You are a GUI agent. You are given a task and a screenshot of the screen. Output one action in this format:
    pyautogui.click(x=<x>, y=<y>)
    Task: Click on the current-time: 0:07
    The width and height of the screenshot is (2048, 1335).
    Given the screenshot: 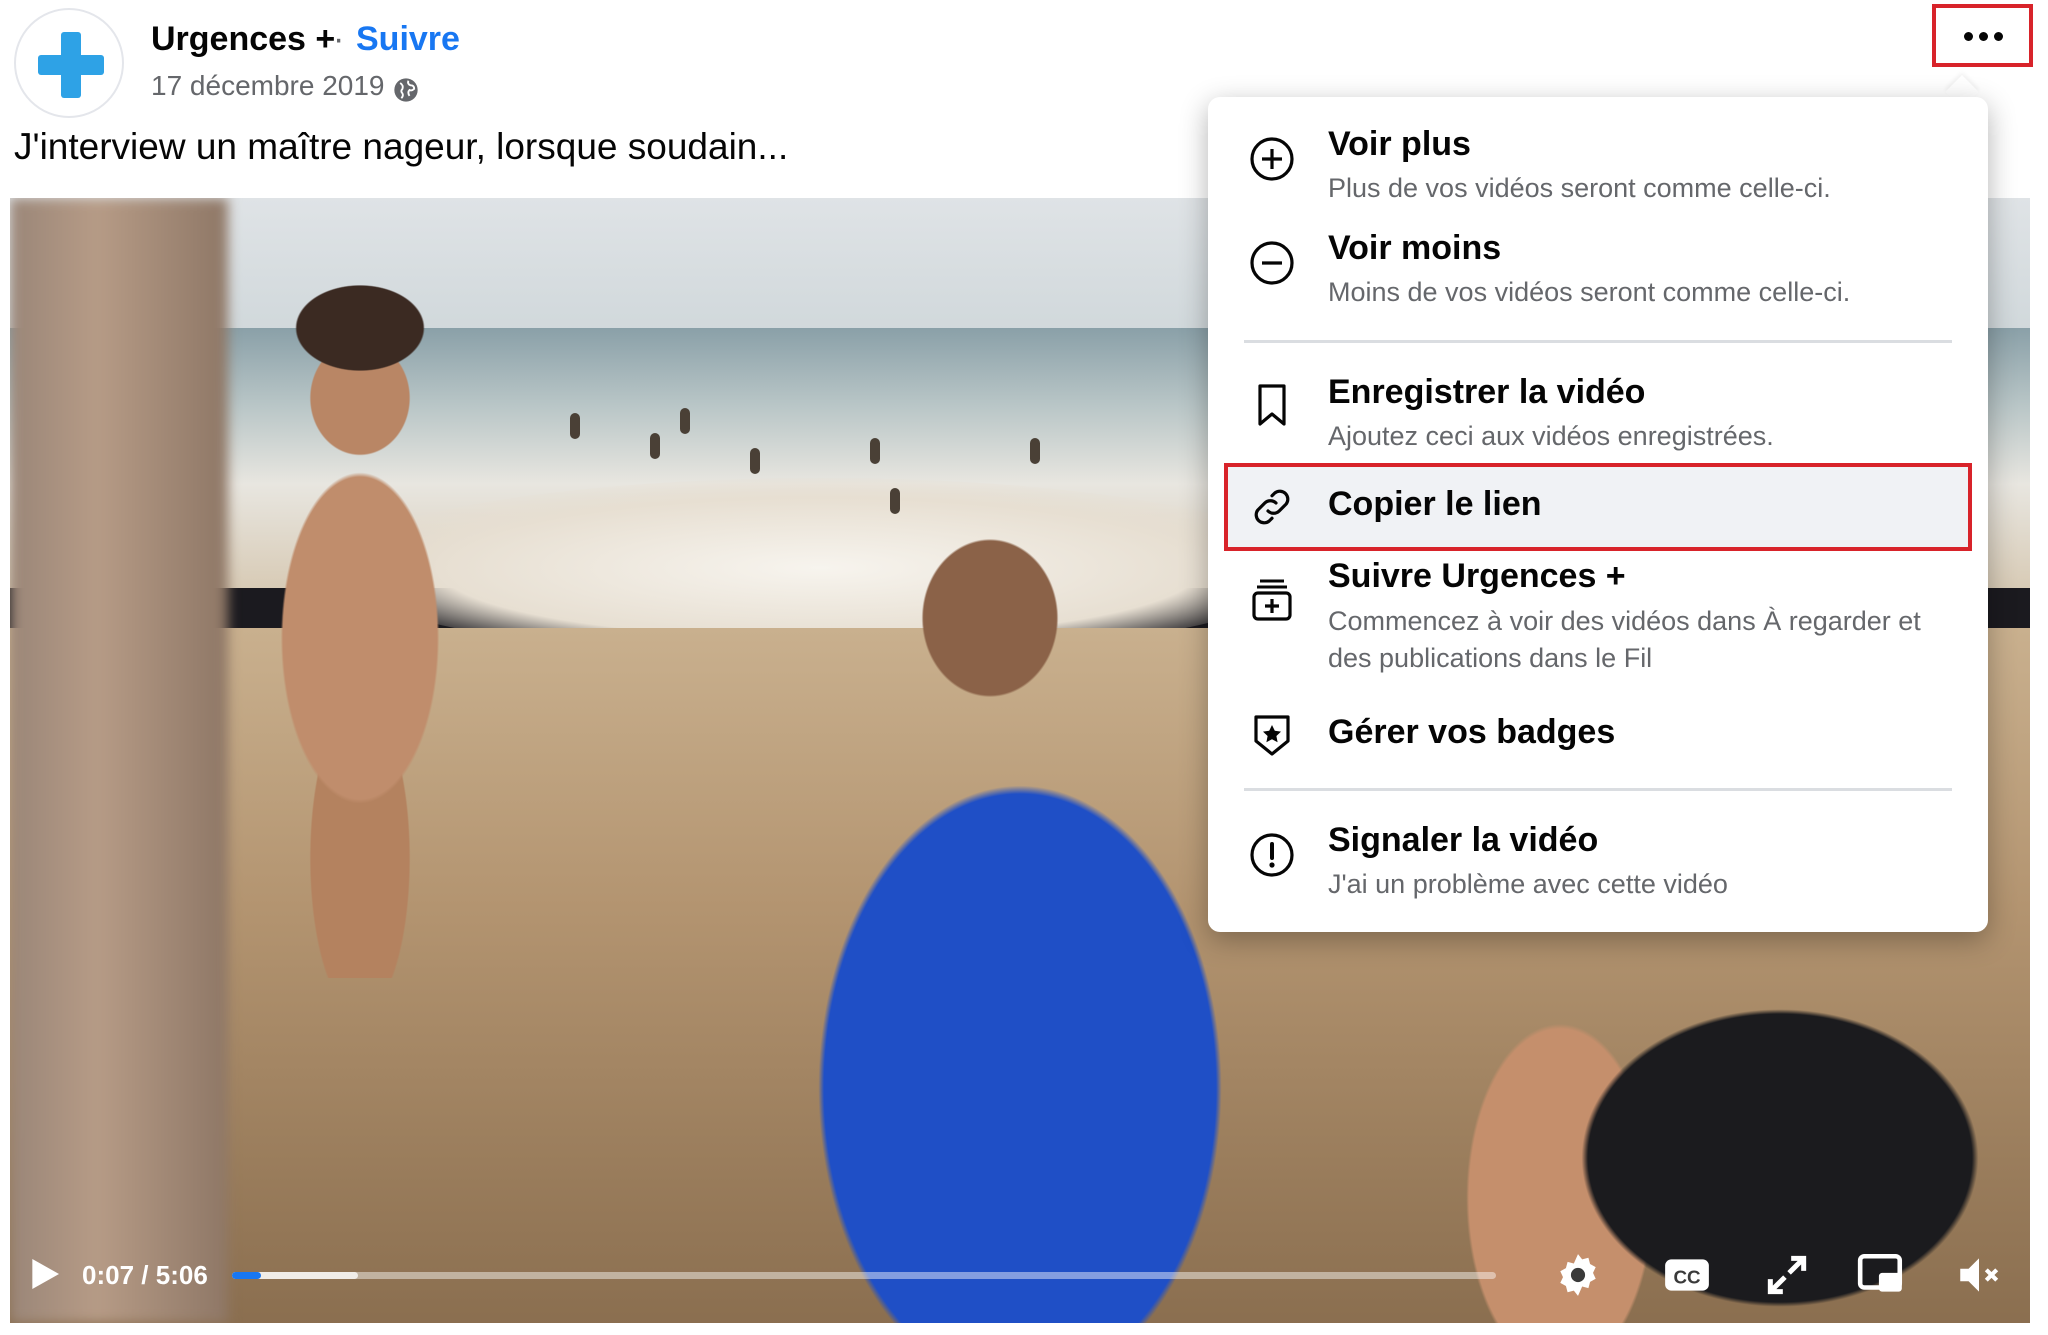 What is the action you would take?
    pyautogui.click(x=108, y=1275)
    